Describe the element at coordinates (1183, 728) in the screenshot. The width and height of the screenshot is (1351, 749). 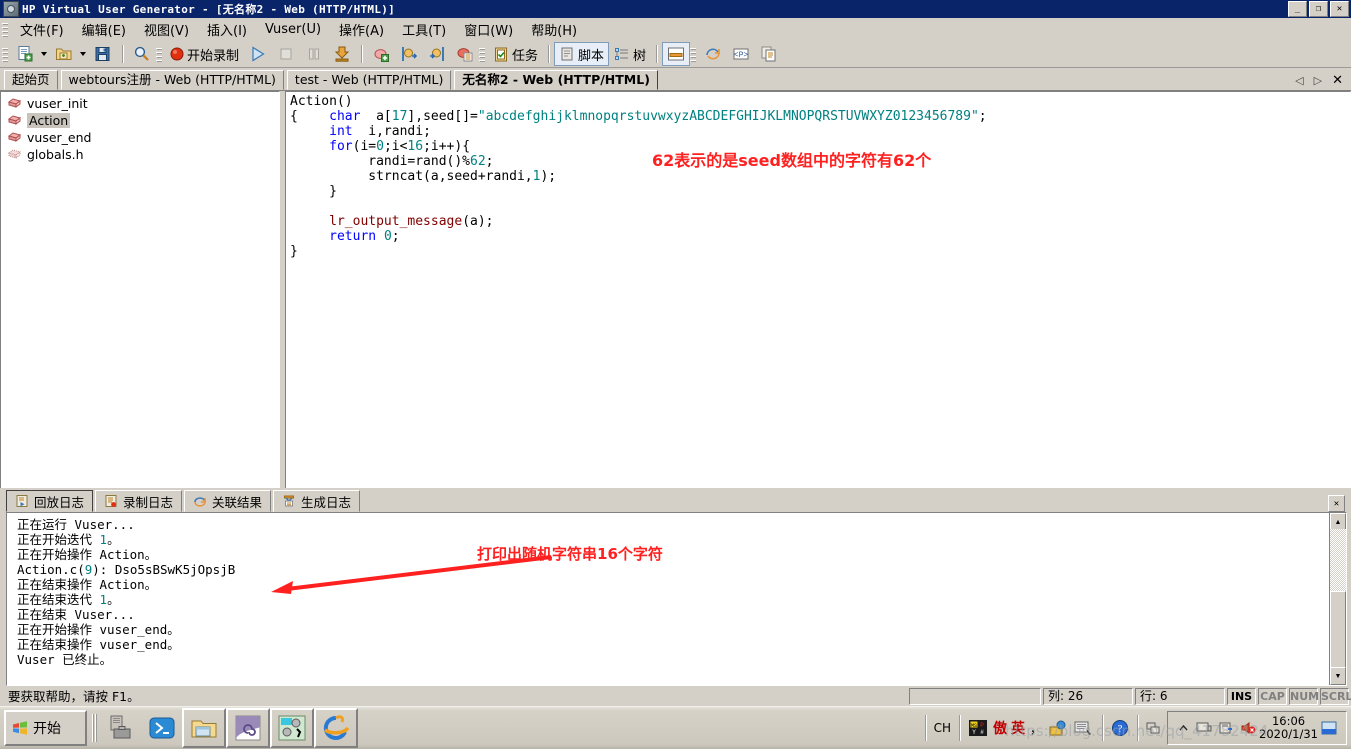
I see `chevron-up-icon` at that location.